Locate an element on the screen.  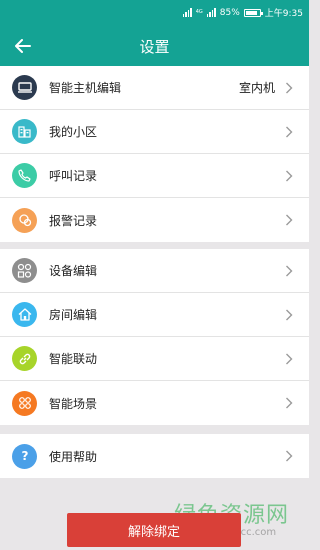
clock: 上午9:35 is located at coordinates (283, 14).